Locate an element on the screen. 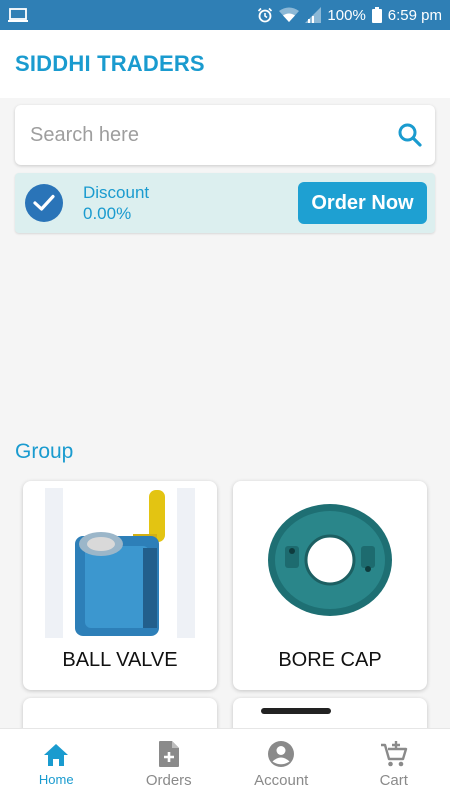  wifi-icon is located at coordinates (289, 14).